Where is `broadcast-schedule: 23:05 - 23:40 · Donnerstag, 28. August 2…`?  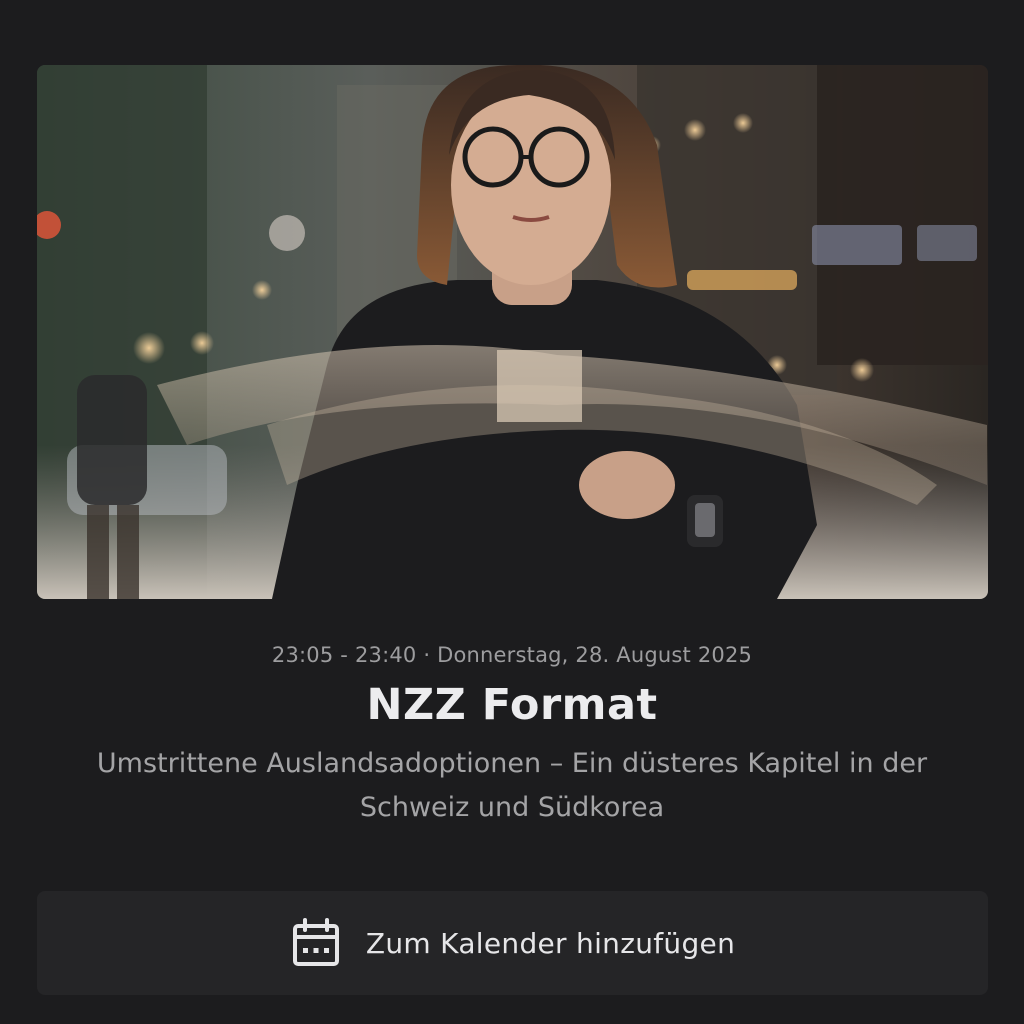 broadcast-schedule: 23:05 - 23:40 · Donnerstag, 28. August 2… is located at coordinates (512, 655).